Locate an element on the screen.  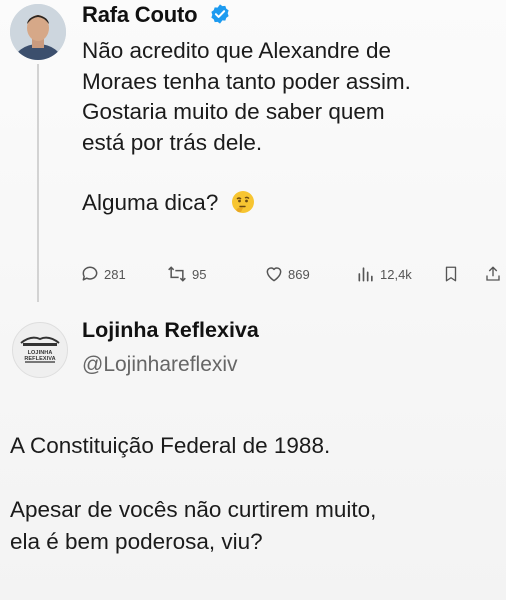
tweet1-question-line: Alguma dica? is located at coordinates (292, 205).